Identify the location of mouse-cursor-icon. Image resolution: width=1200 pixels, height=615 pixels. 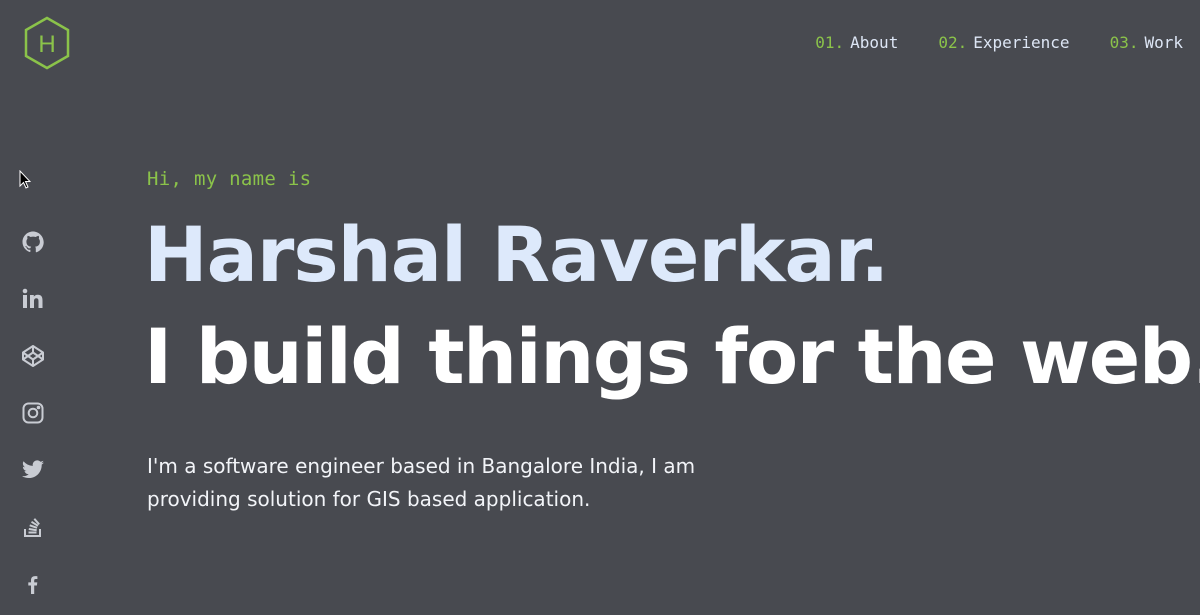
(25, 179).